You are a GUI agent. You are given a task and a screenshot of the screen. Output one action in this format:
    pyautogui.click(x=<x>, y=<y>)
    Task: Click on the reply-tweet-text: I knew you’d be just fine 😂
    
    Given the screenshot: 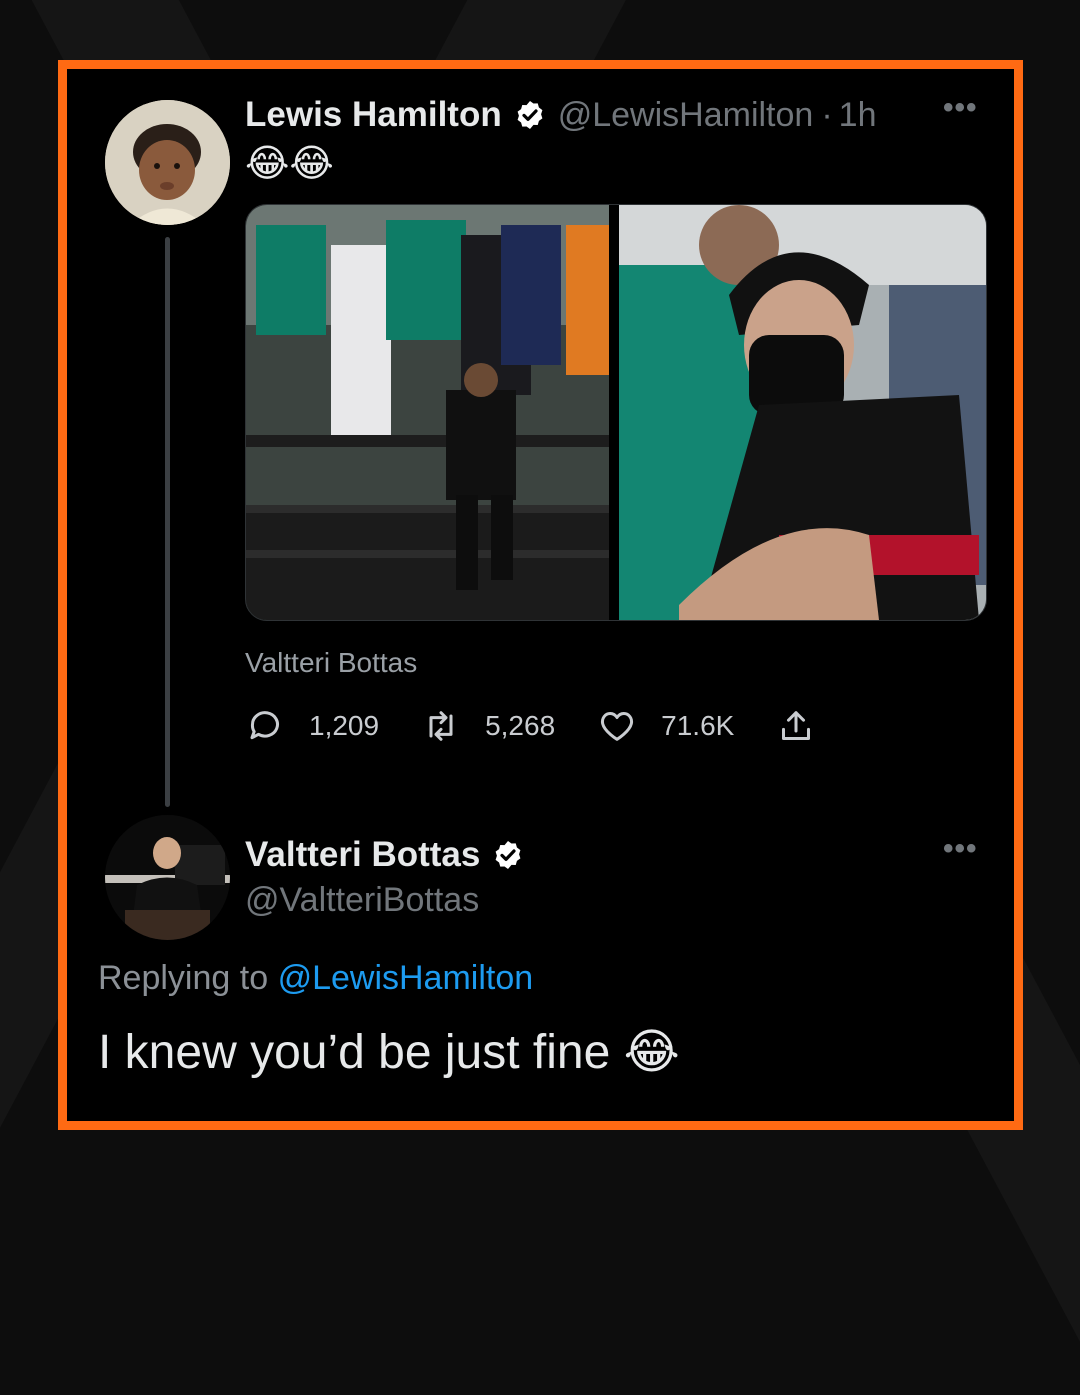 What is the action you would take?
    pyautogui.click(x=389, y=1052)
    